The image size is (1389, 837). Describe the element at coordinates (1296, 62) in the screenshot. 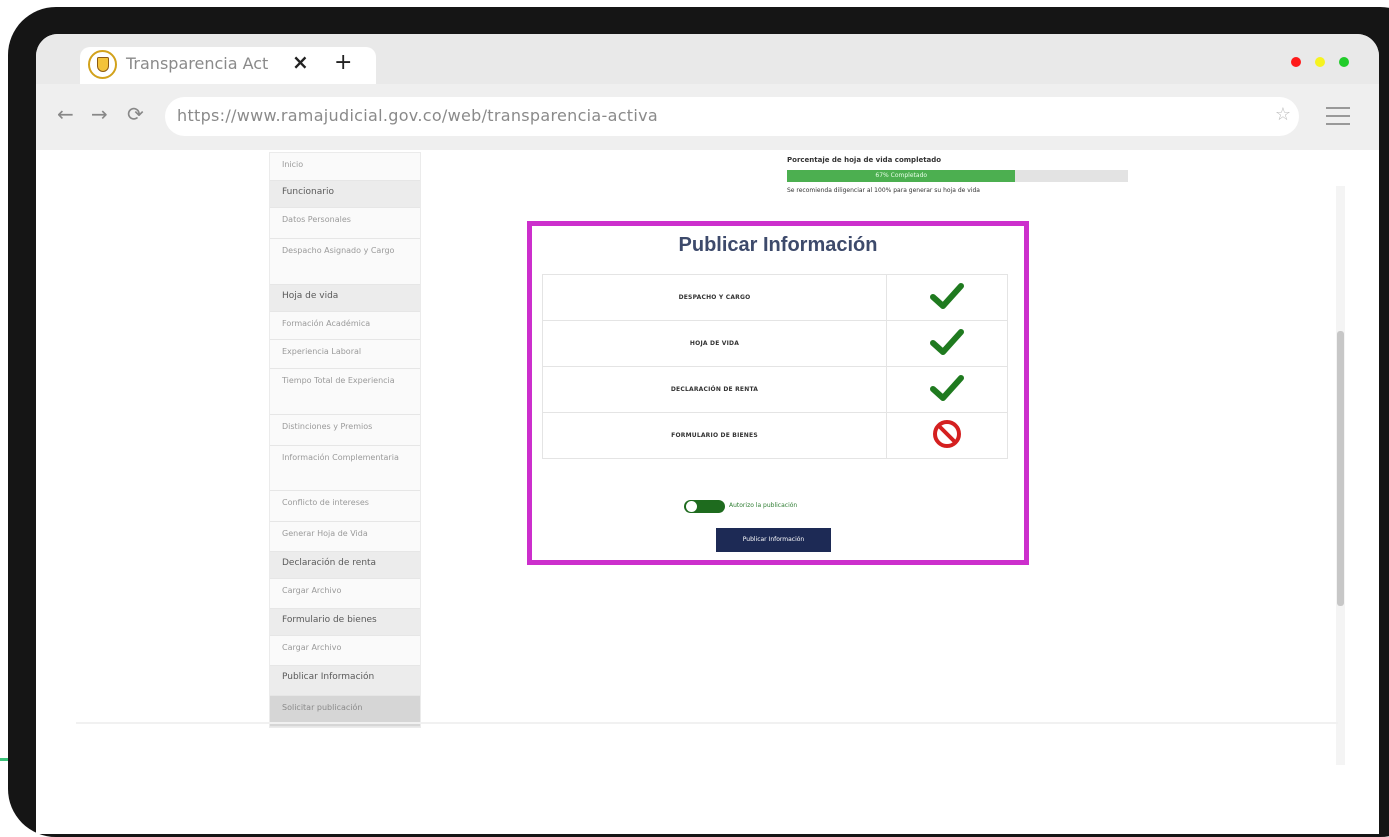

I see `window-close-dot` at that location.